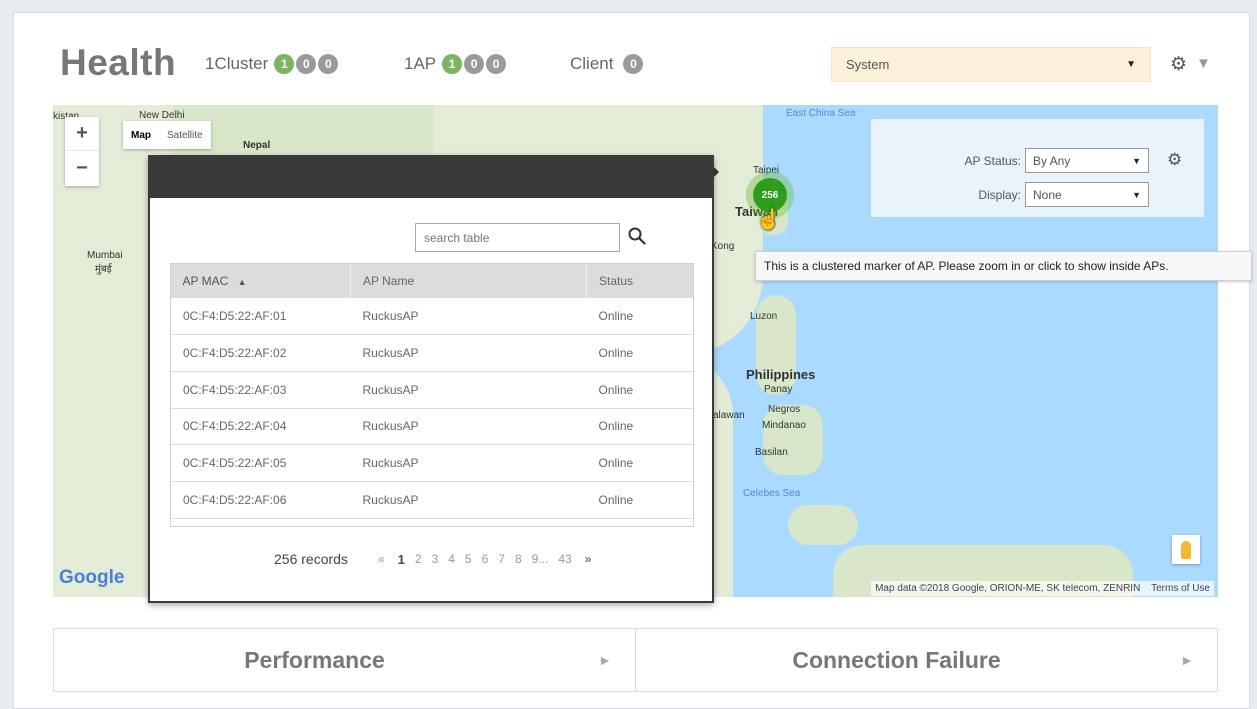 This screenshot has width=1257, height=709. What do you see at coordinates (468, 280) in the screenshot?
I see `column-ap-name: AP Name` at bounding box center [468, 280].